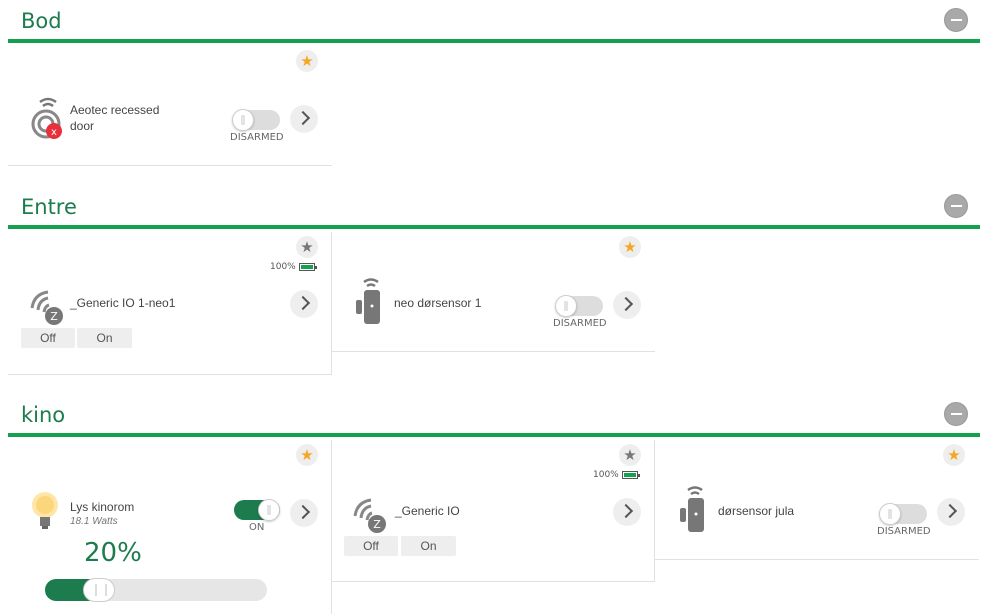  What do you see at coordinates (956, 206) in the screenshot?
I see `collapse-section-entre-button` at bounding box center [956, 206].